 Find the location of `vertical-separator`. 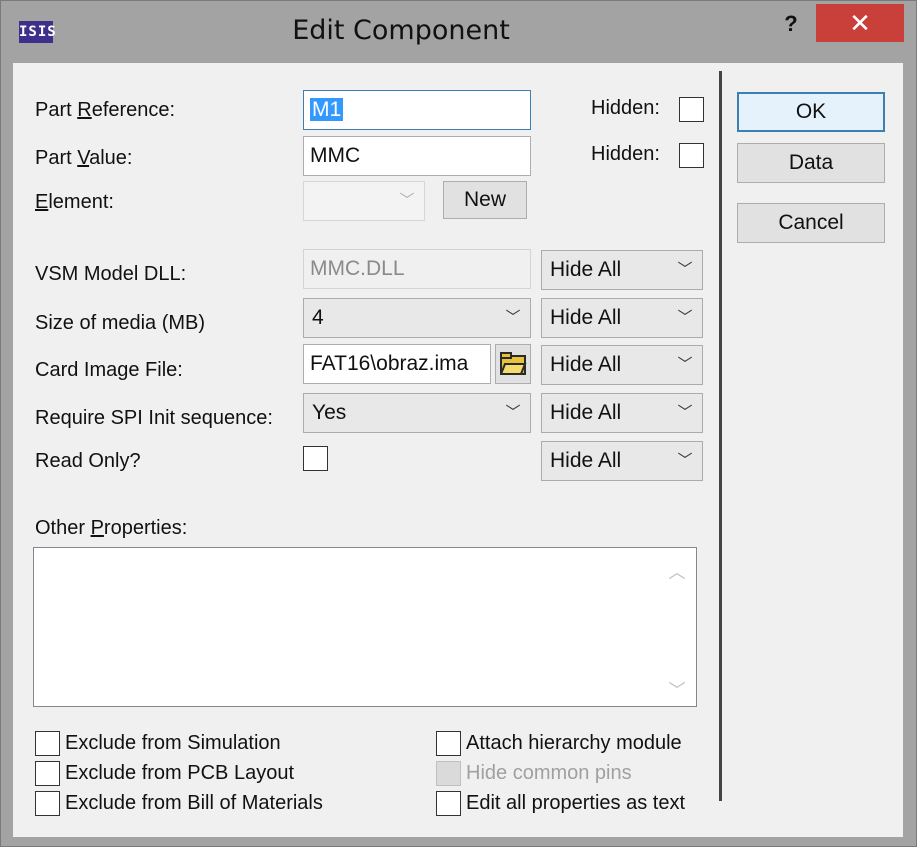

vertical-separator is located at coordinates (720, 436).